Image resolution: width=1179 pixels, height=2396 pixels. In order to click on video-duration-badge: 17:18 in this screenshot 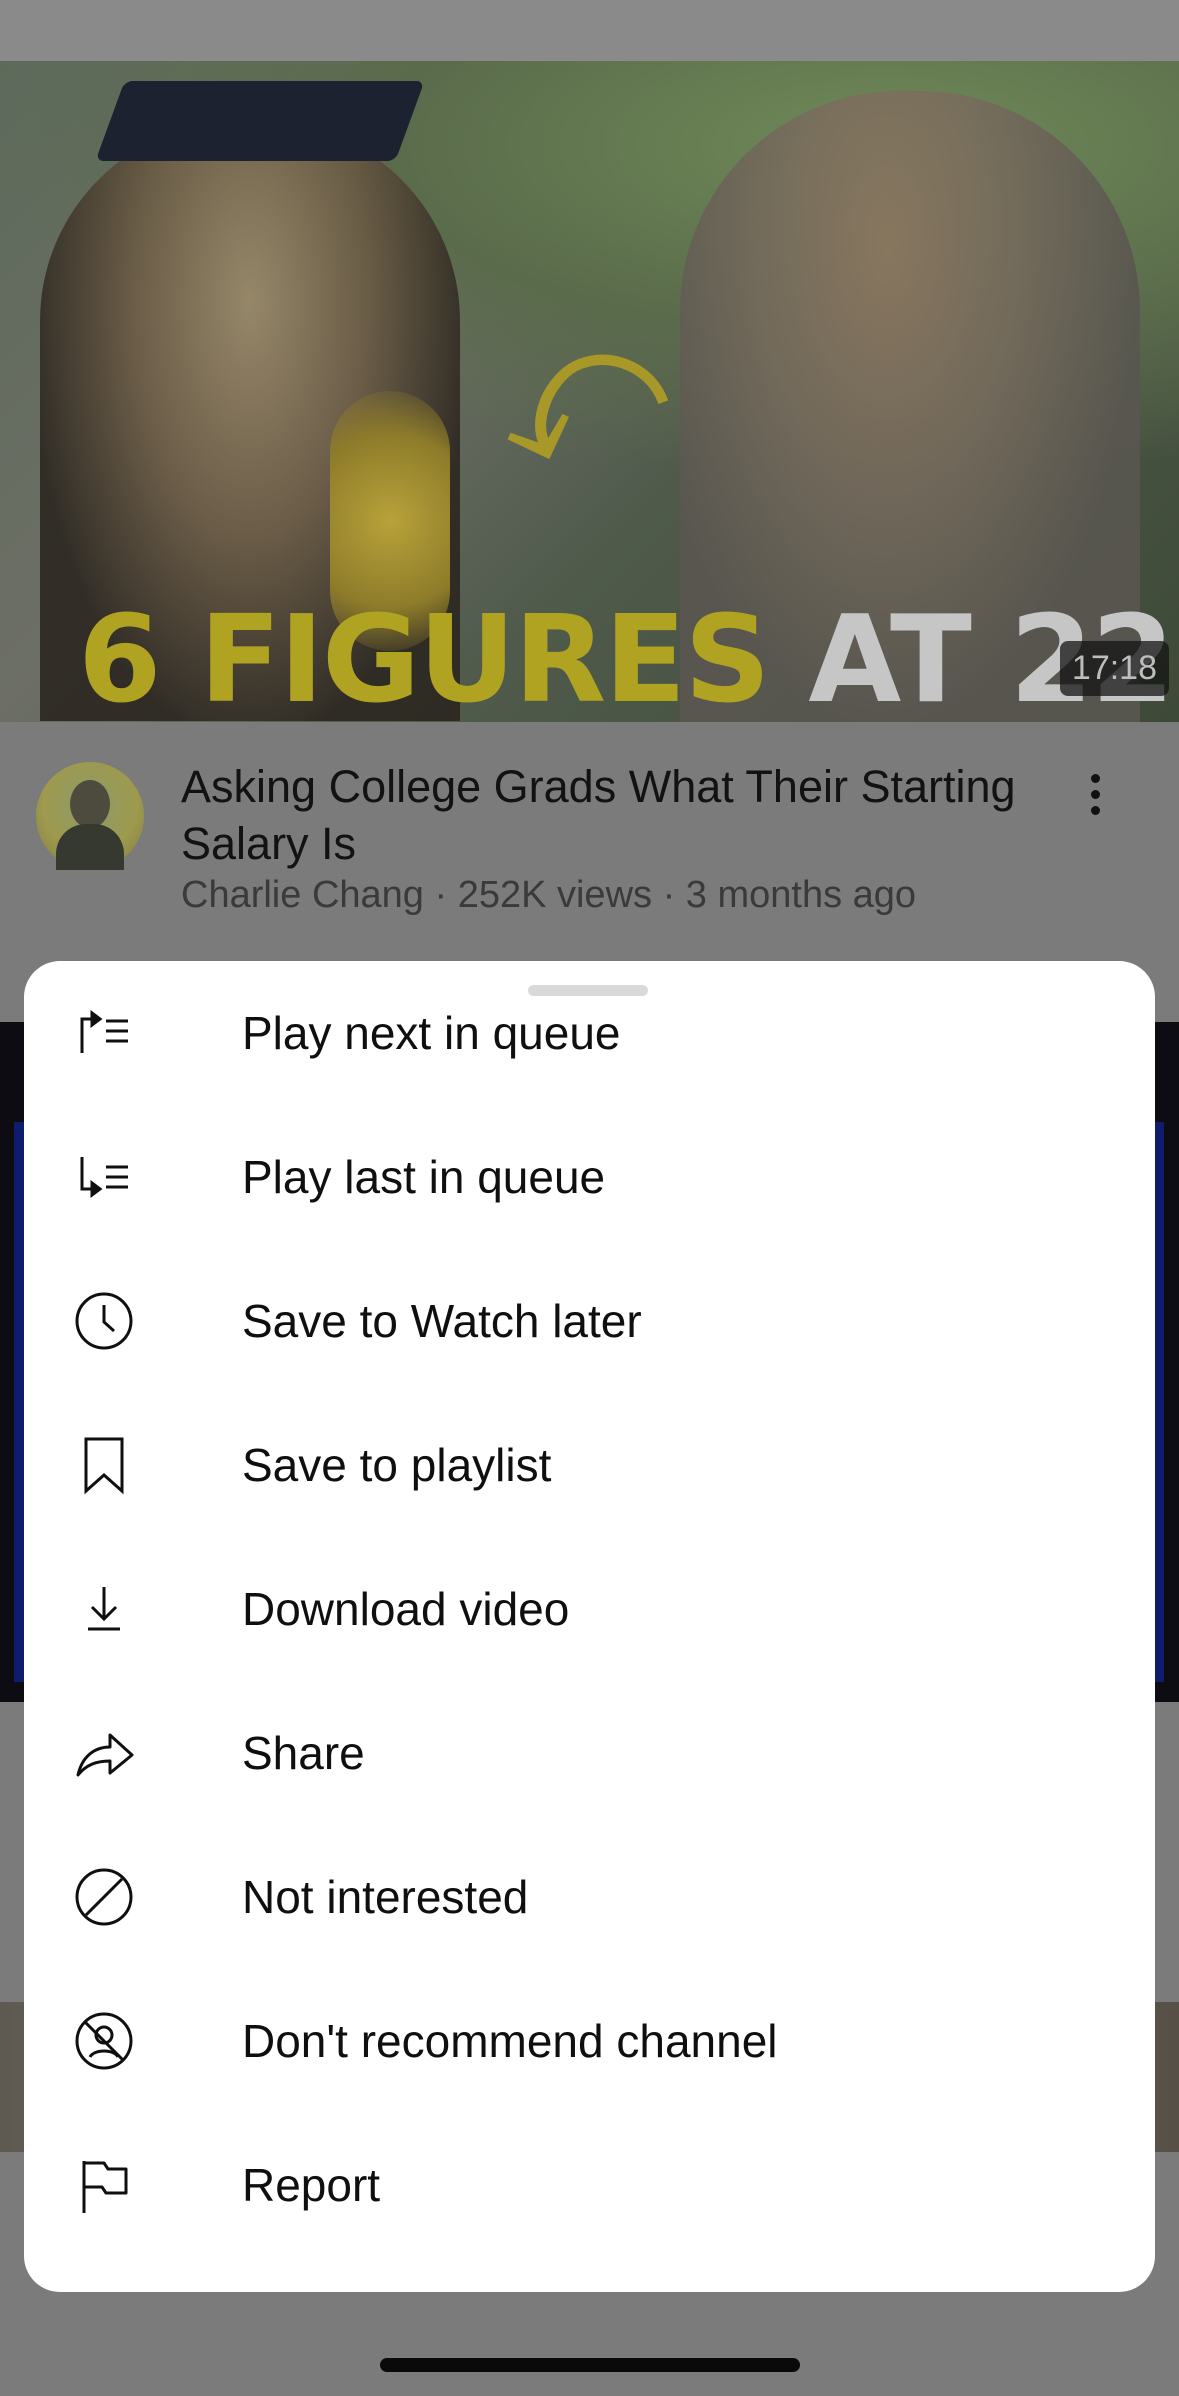, I will do `click(1114, 668)`.